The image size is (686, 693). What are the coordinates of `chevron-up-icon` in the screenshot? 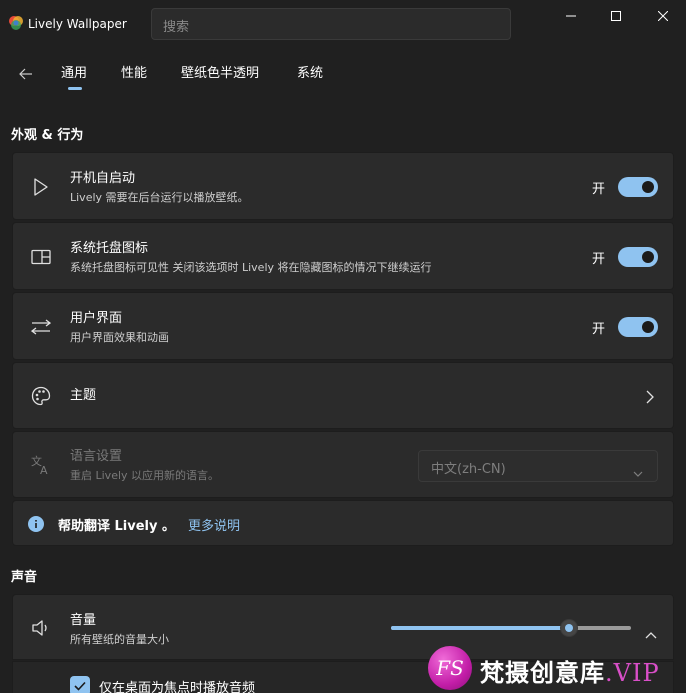 It's located at (651, 633).